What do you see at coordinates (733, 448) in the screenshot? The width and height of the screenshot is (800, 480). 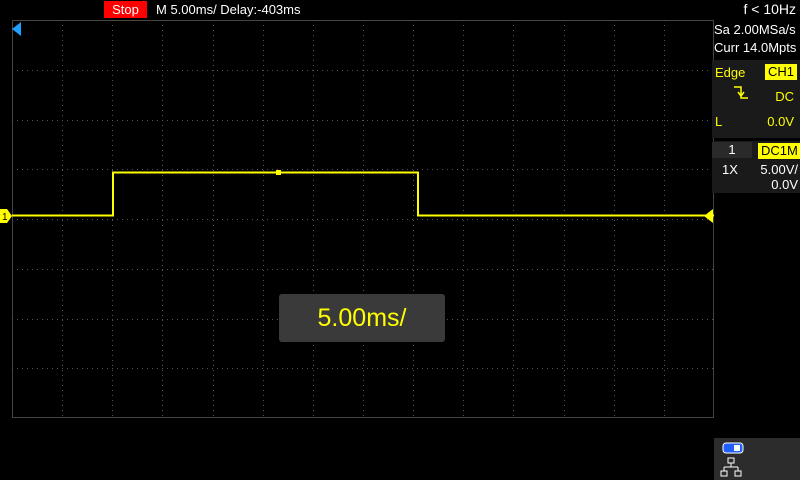 I see `usb-icon` at bounding box center [733, 448].